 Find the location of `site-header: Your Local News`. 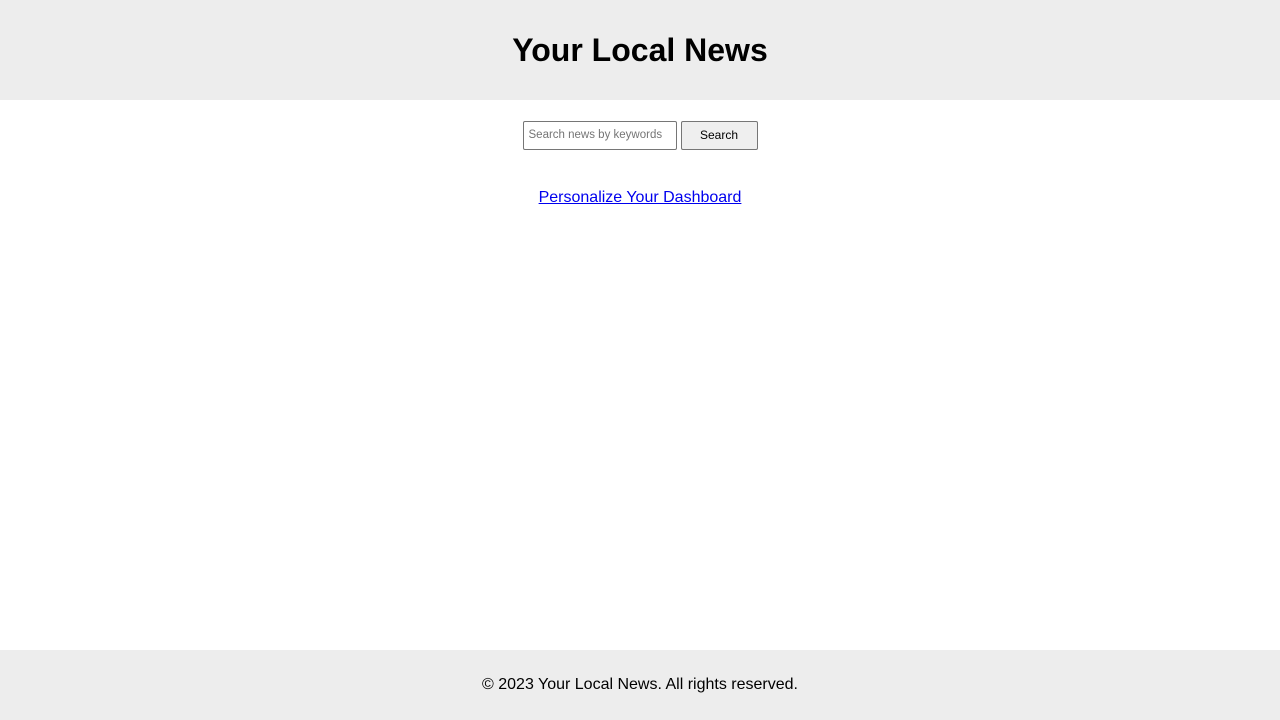

site-header: Your Local News is located at coordinates (640, 50).